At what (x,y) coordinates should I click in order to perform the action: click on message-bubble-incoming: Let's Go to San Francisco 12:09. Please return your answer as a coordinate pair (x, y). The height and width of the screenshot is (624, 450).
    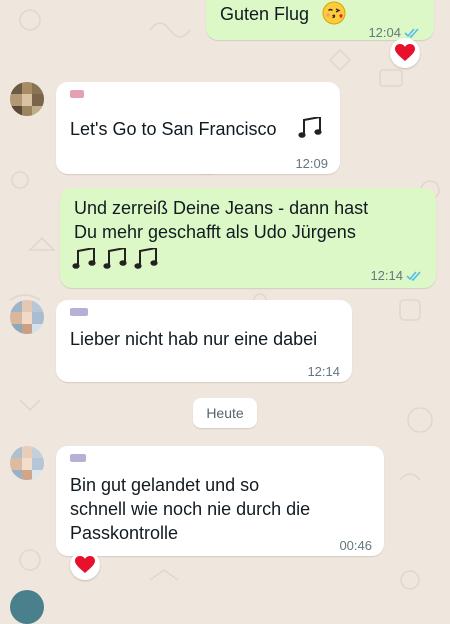
    Looking at the image, I should click on (198, 128).